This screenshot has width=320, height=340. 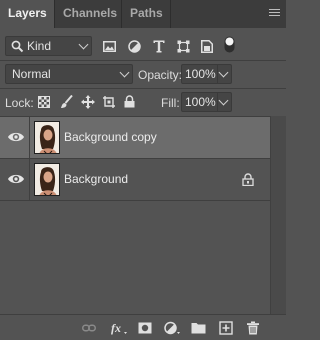 I want to click on type-filter-icon, so click(x=159, y=46).